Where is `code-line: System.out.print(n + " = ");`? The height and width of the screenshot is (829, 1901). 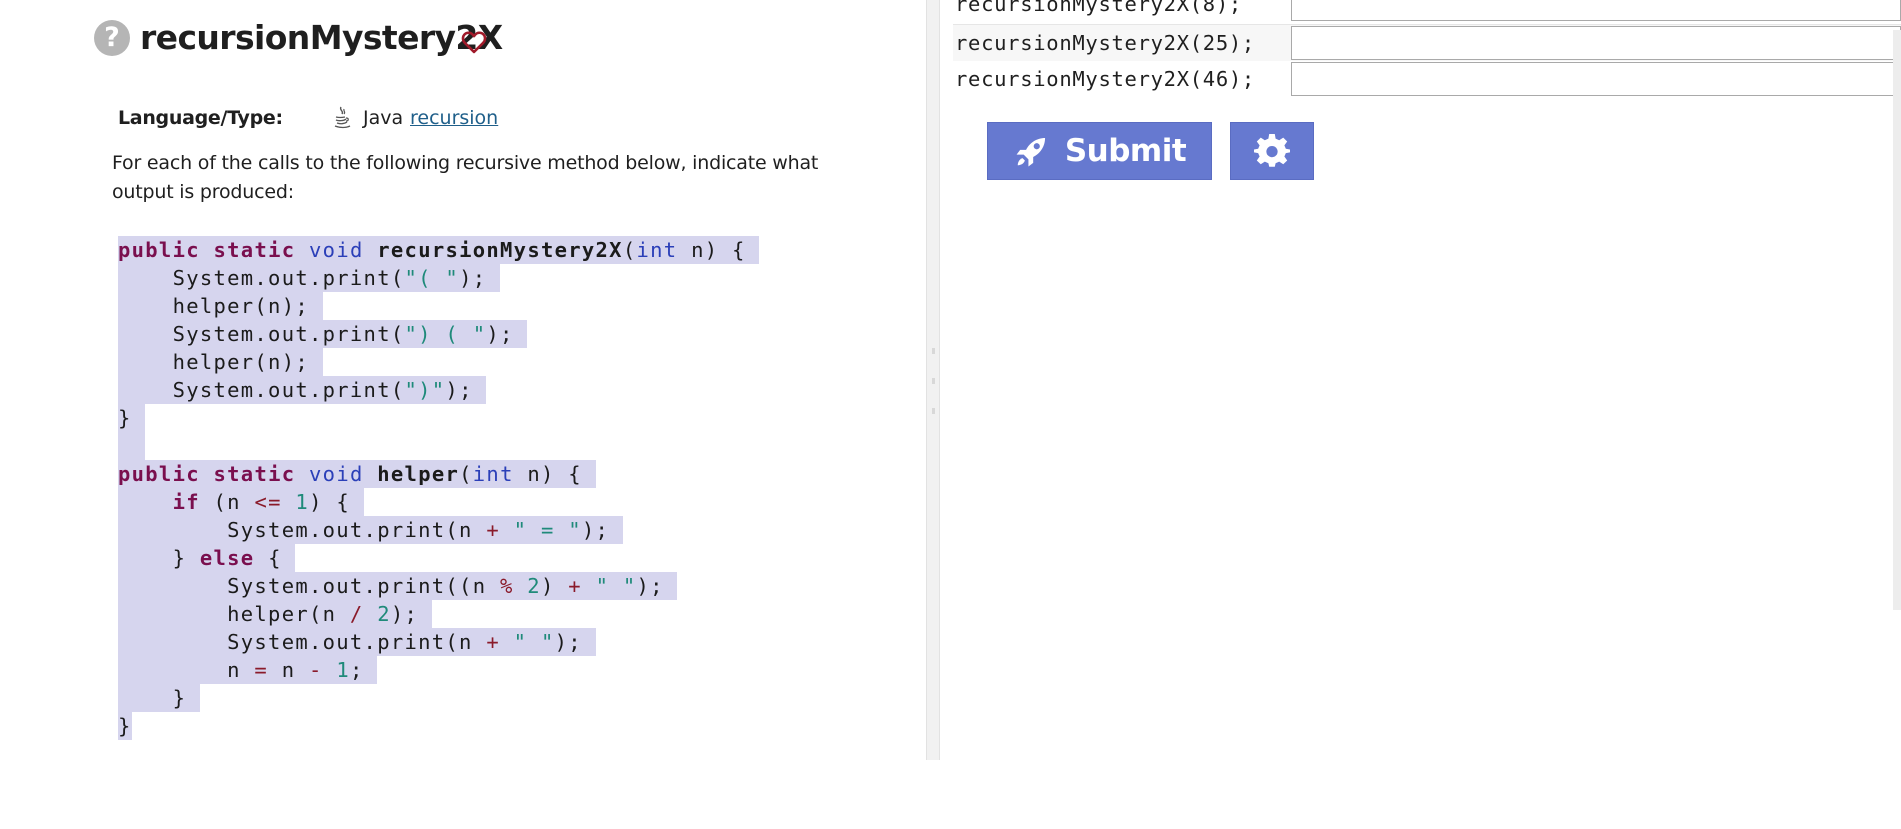 code-line: System.out.print(n + " = "); is located at coordinates (438, 530).